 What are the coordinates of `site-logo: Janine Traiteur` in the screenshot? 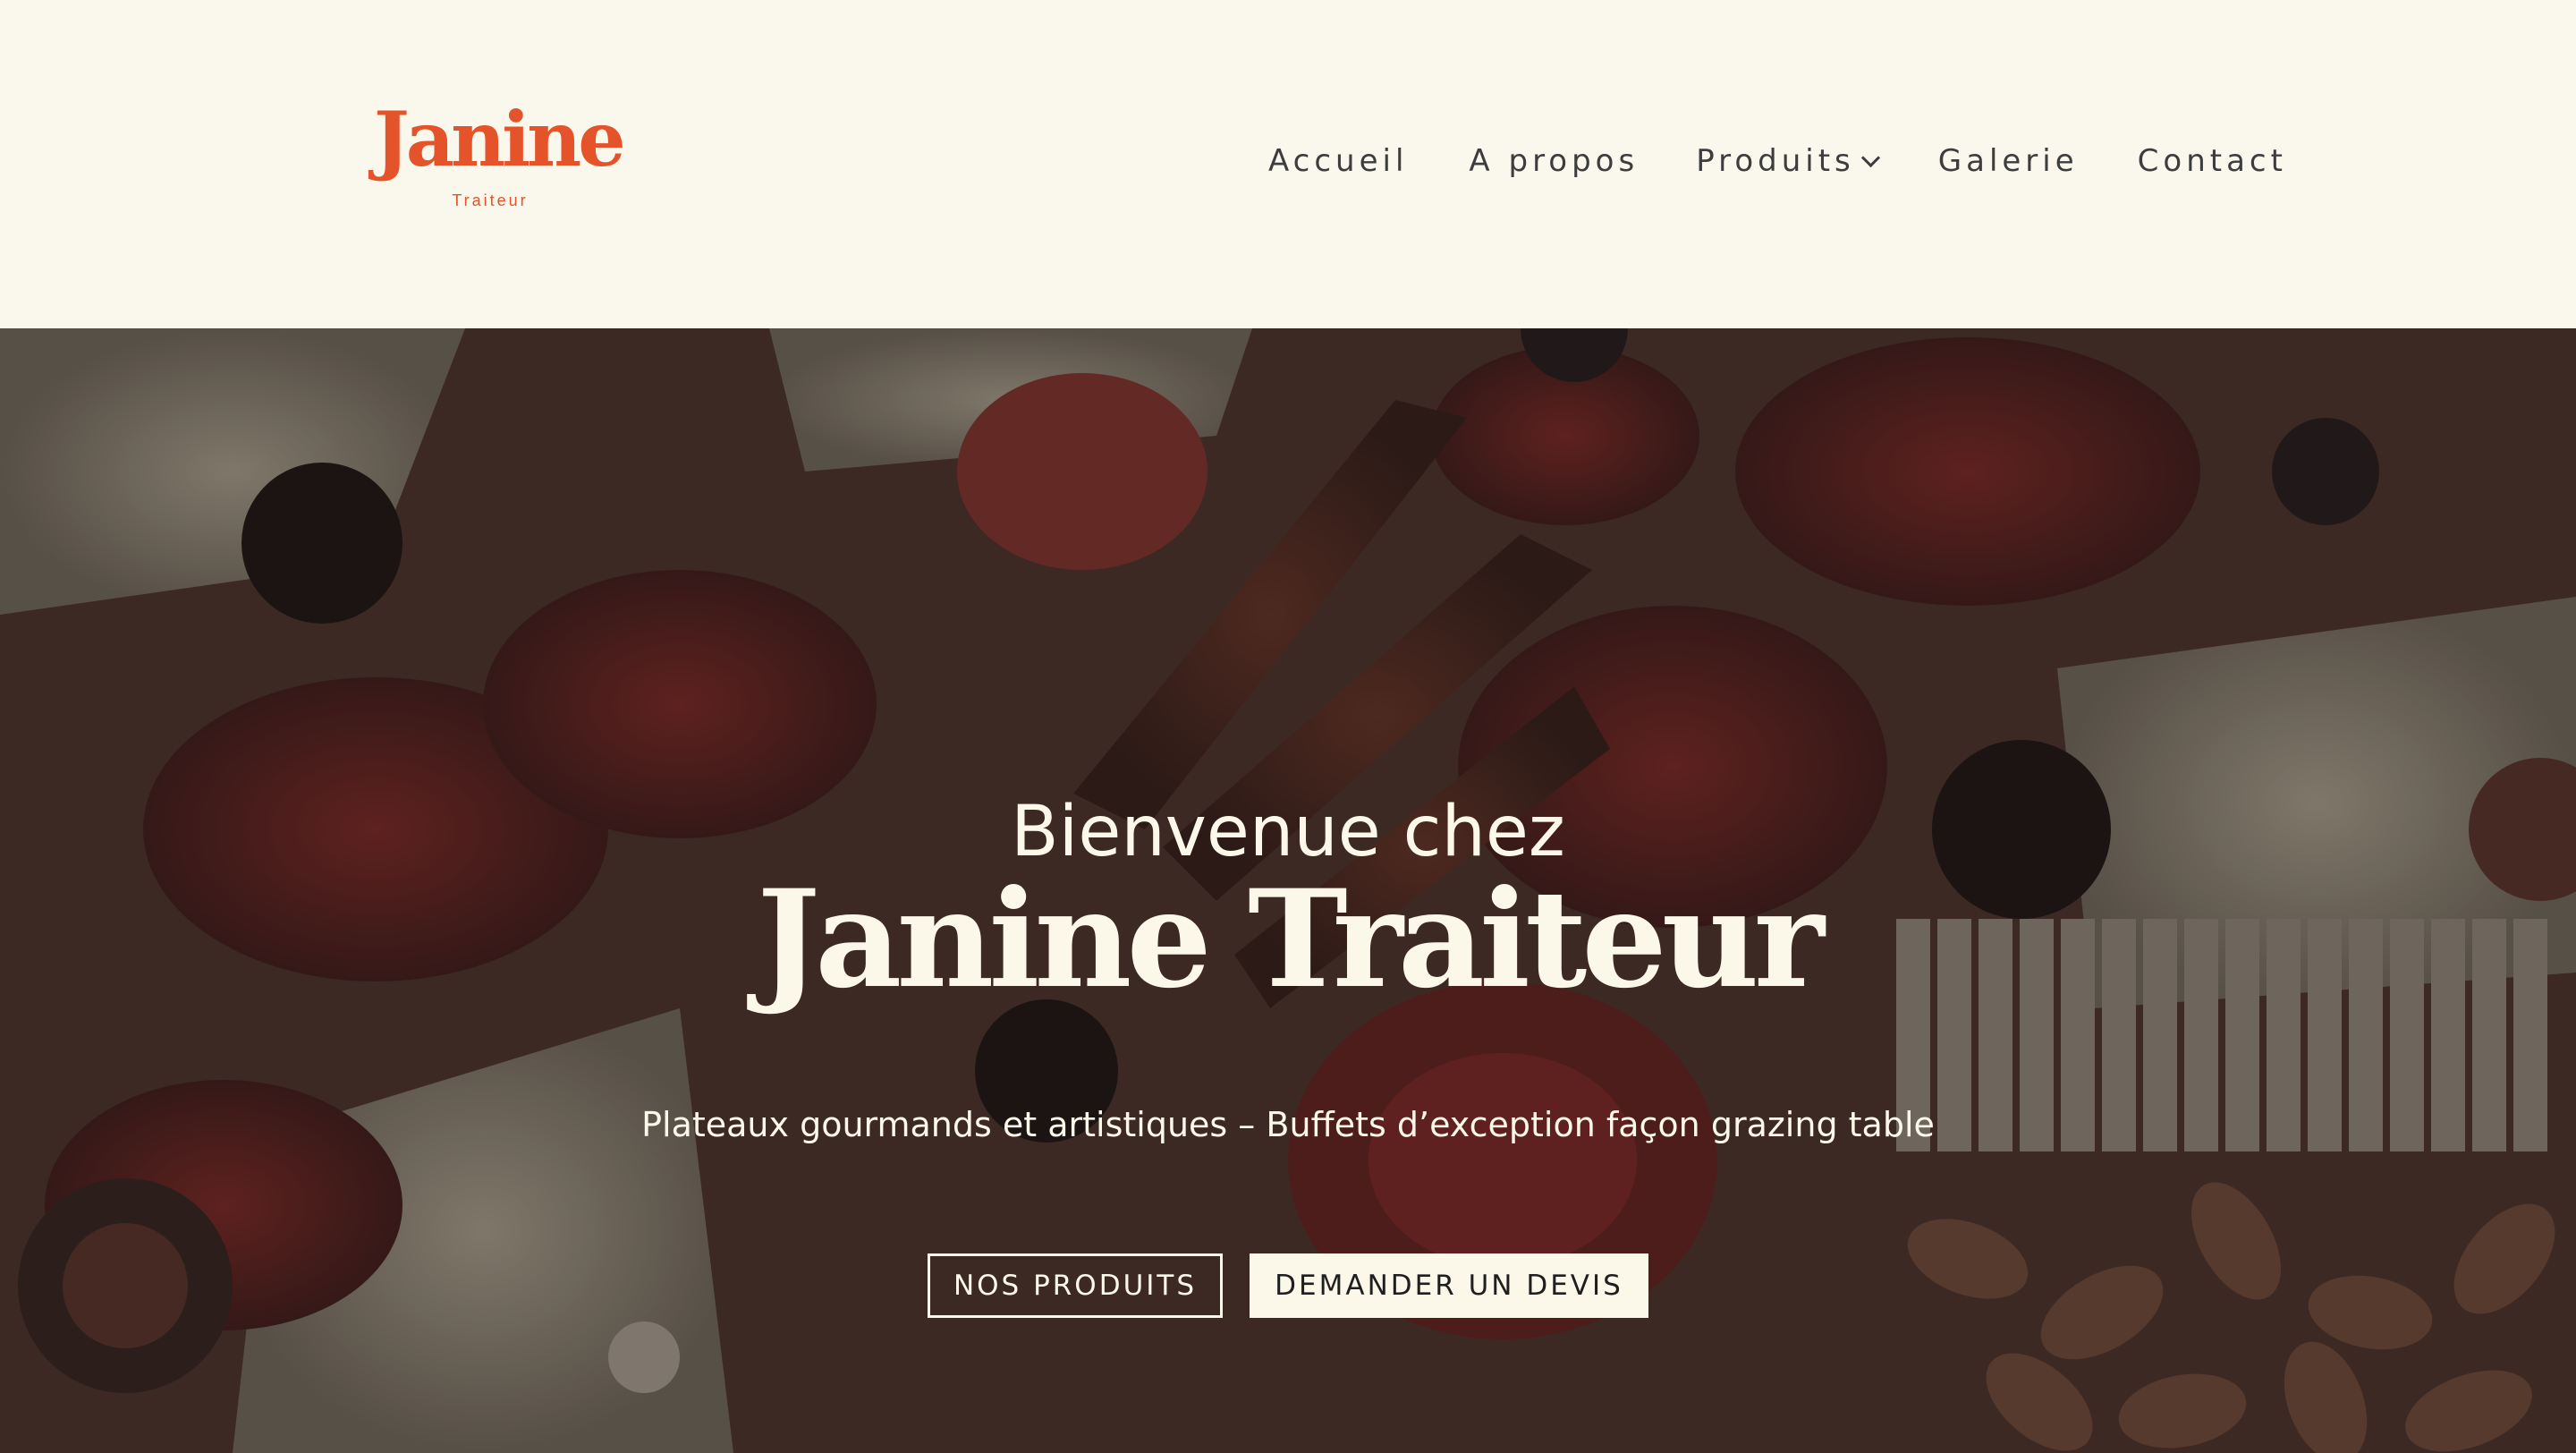 It's located at (500, 152).